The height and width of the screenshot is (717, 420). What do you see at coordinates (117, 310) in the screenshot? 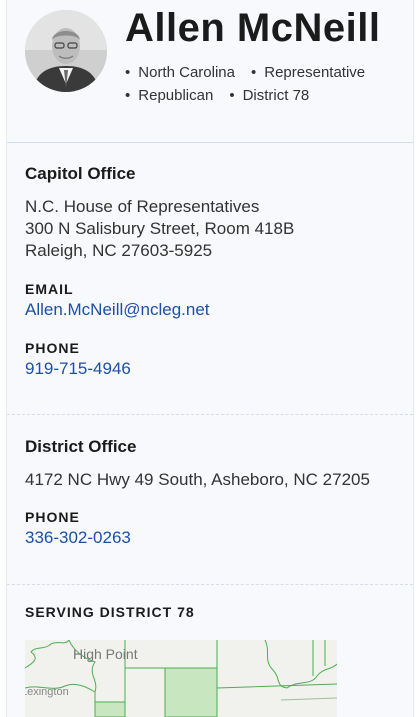
I see `email-link: Allen.McNeill@ncleg.net` at bounding box center [117, 310].